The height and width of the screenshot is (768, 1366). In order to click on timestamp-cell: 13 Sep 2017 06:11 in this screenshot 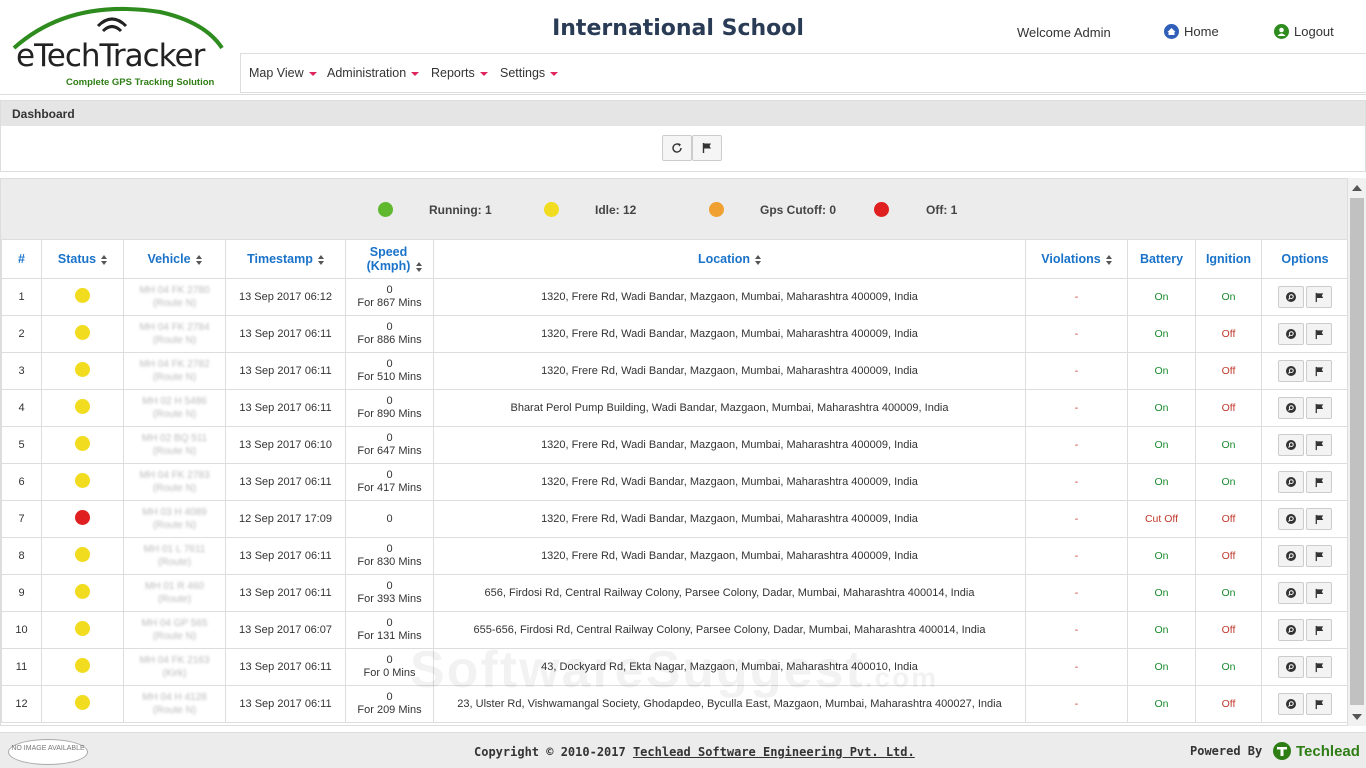, I will do `click(285, 334)`.